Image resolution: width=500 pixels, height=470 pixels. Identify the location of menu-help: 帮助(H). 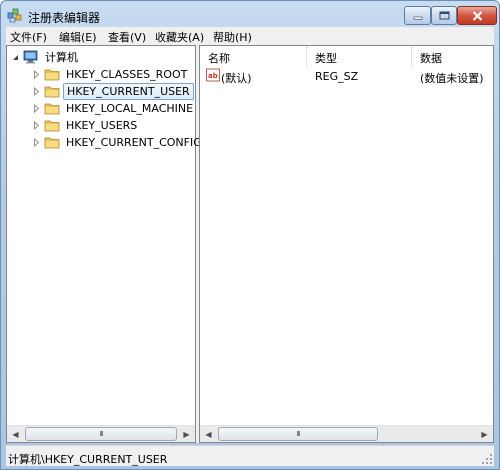
(232, 37).